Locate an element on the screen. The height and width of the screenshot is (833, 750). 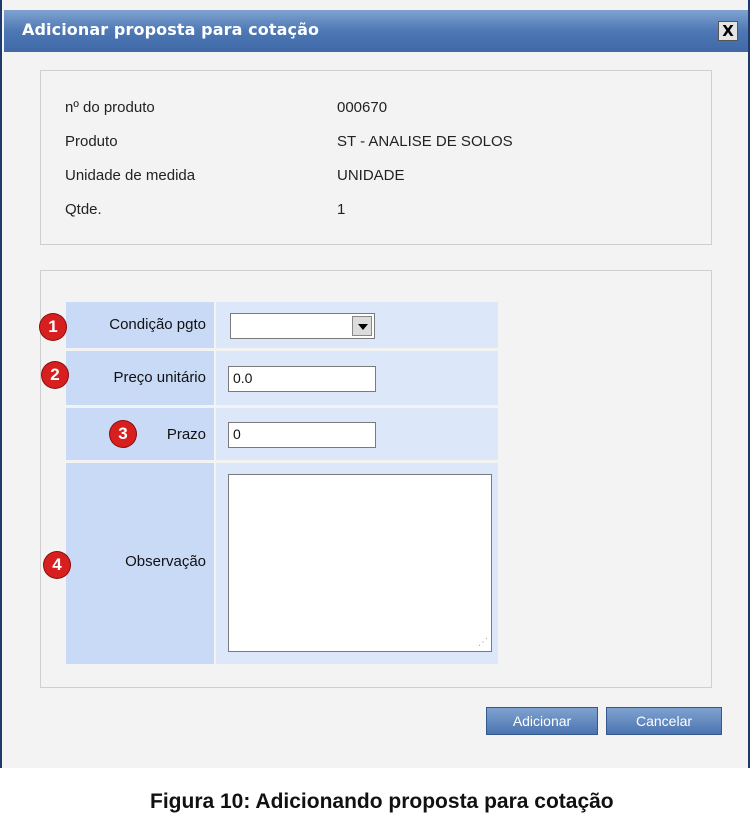
step-badge-4: 4 is located at coordinates (57, 565).